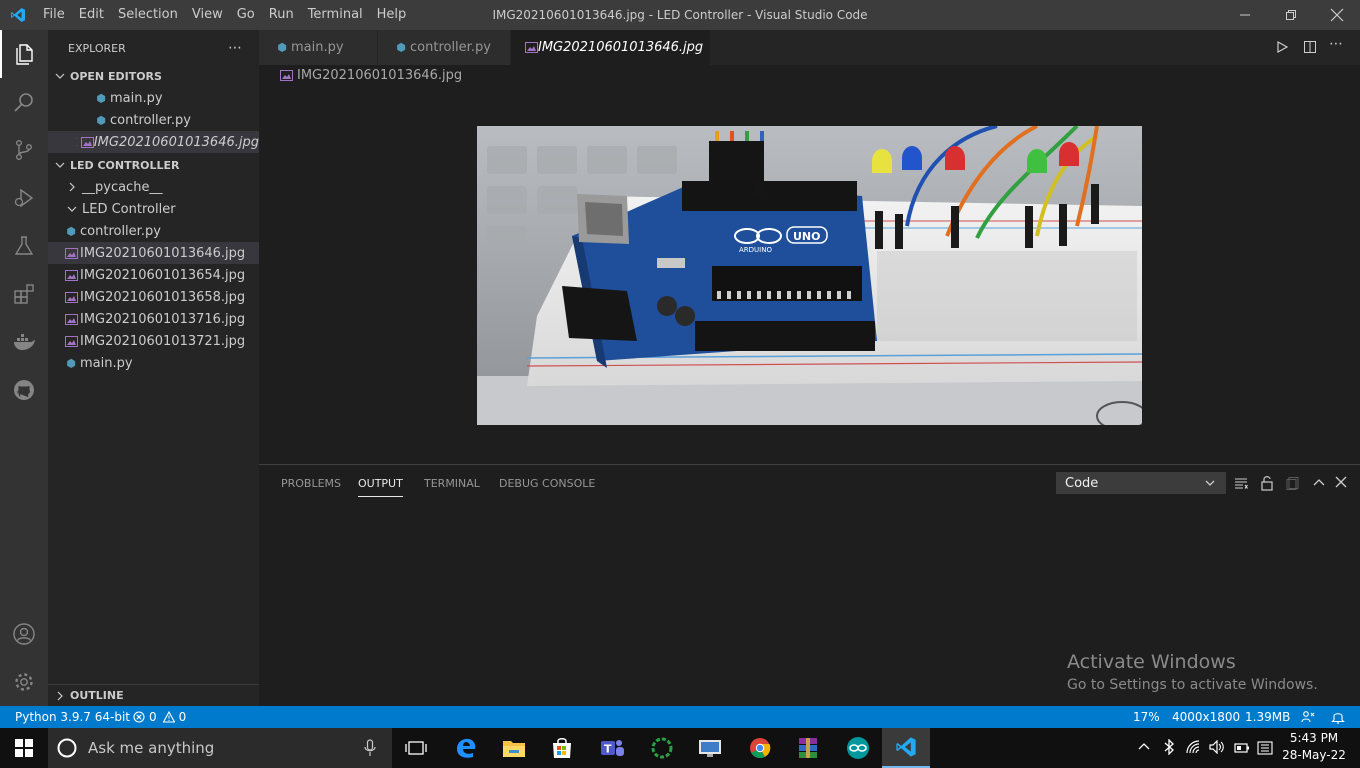  What do you see at coordinates (1194, 747) in the screenshot?
I see `wifi-tray-icon` at bounding box center [1194, 747].